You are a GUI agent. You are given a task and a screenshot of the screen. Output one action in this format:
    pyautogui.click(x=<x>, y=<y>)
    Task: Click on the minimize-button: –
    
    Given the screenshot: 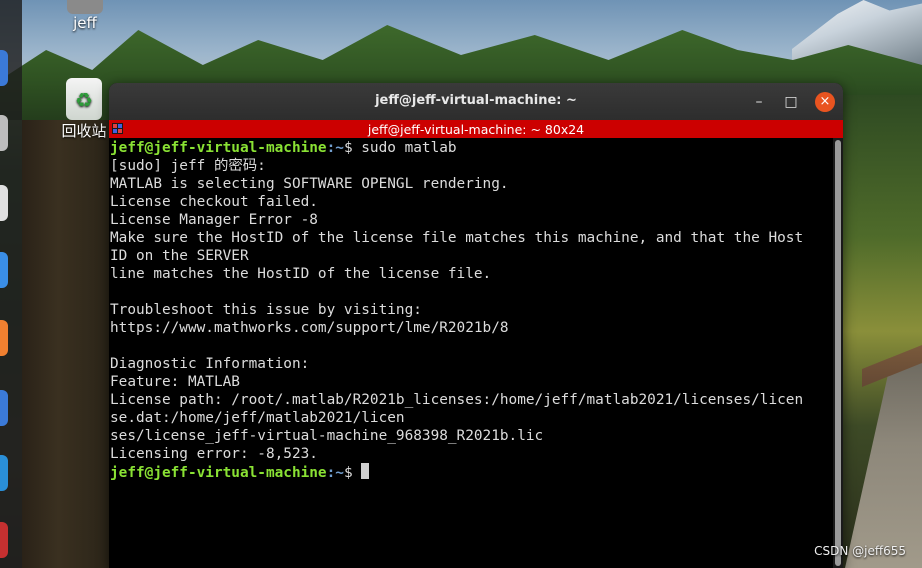 What is the action you would take?
    pyautogui.click(x=759, y=102)
    